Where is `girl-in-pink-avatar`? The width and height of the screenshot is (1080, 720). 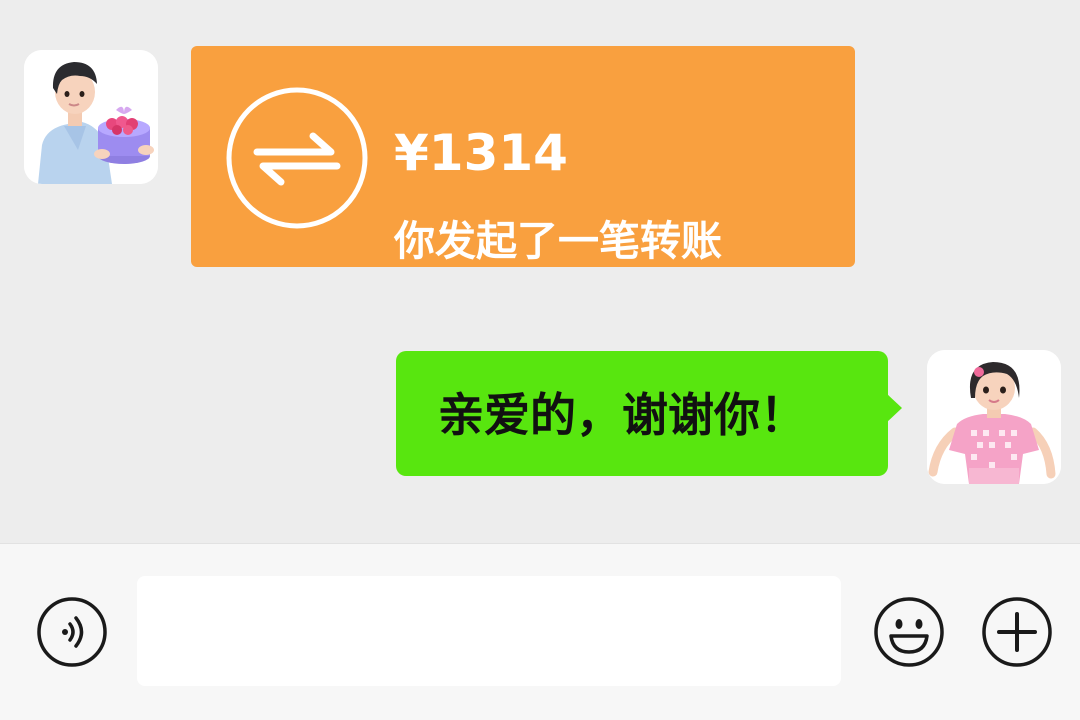
girl-in-pink-avatar is located at coordinates (994, 417).